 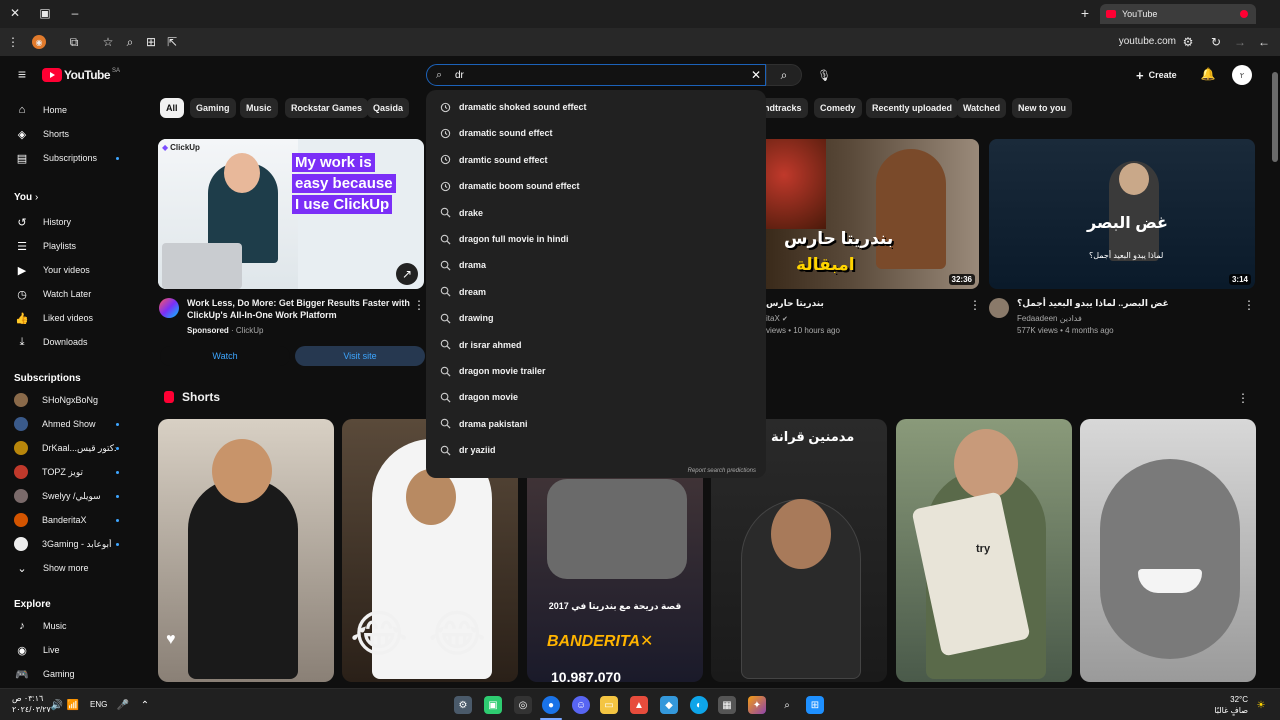 What do you see at coordinates (975, 305) in the screenshot?
I see `video-more-icon-1: ⋮` at bounding box center [975, 305].